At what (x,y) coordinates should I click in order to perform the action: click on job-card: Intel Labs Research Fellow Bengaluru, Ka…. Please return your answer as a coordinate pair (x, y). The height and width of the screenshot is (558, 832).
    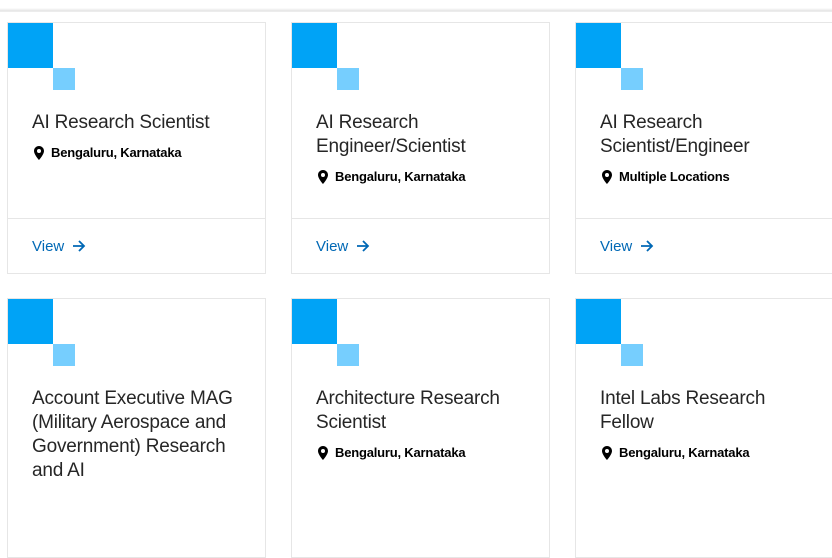
    Looking at the image, I should click on (703, 428).